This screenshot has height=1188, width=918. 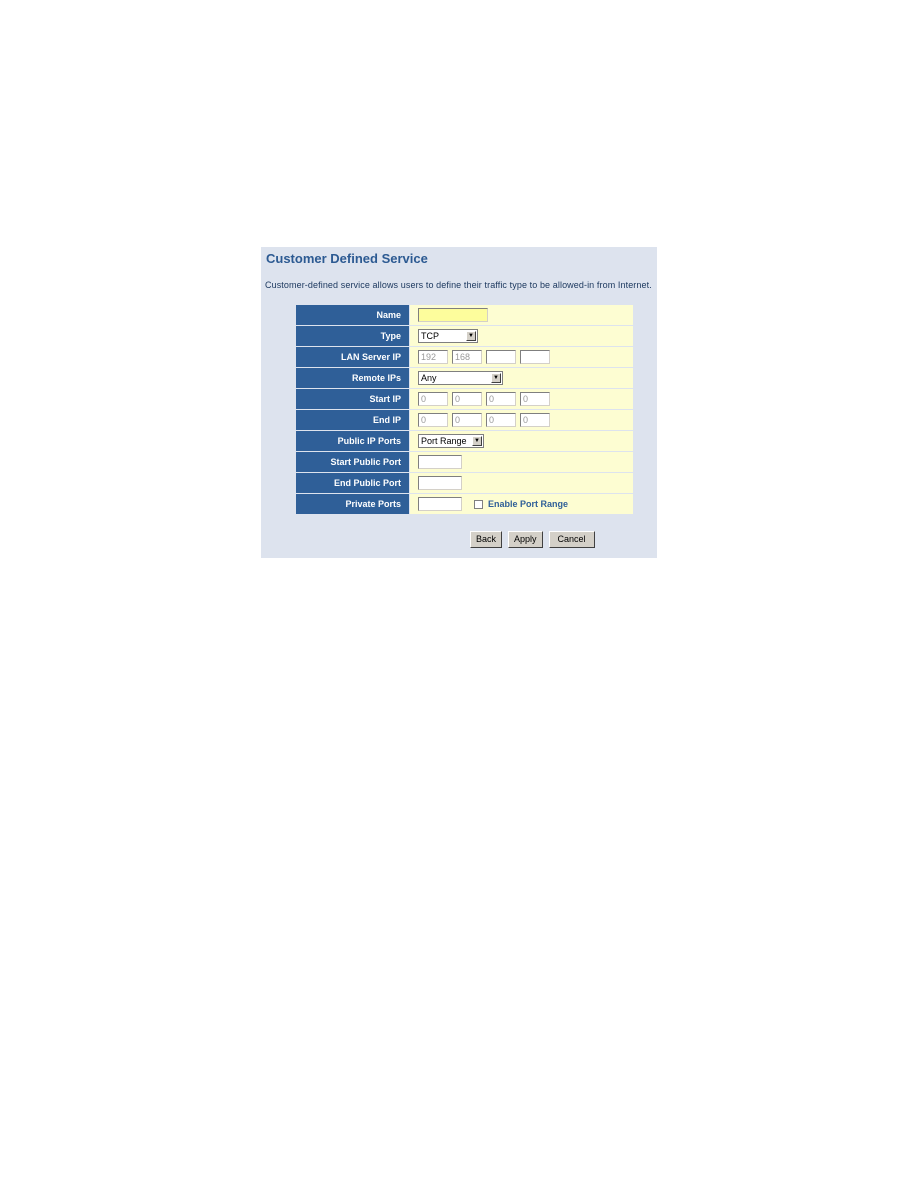 I want to click on end-public-port-input, so click(x=440, y=483).